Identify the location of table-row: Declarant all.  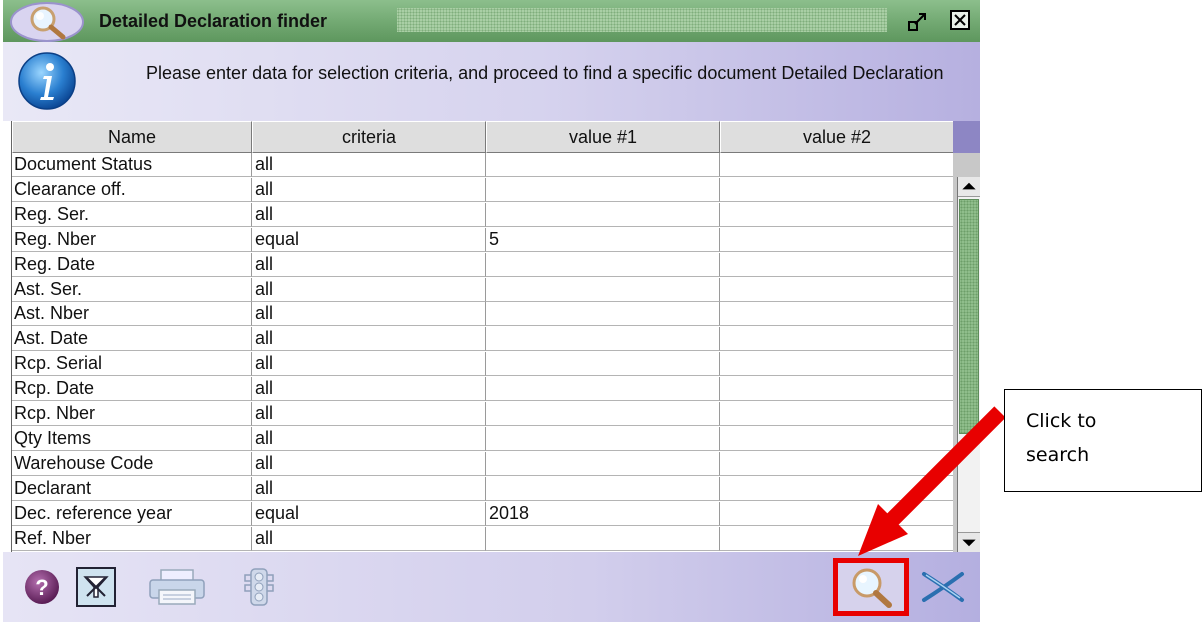
(482, 488).